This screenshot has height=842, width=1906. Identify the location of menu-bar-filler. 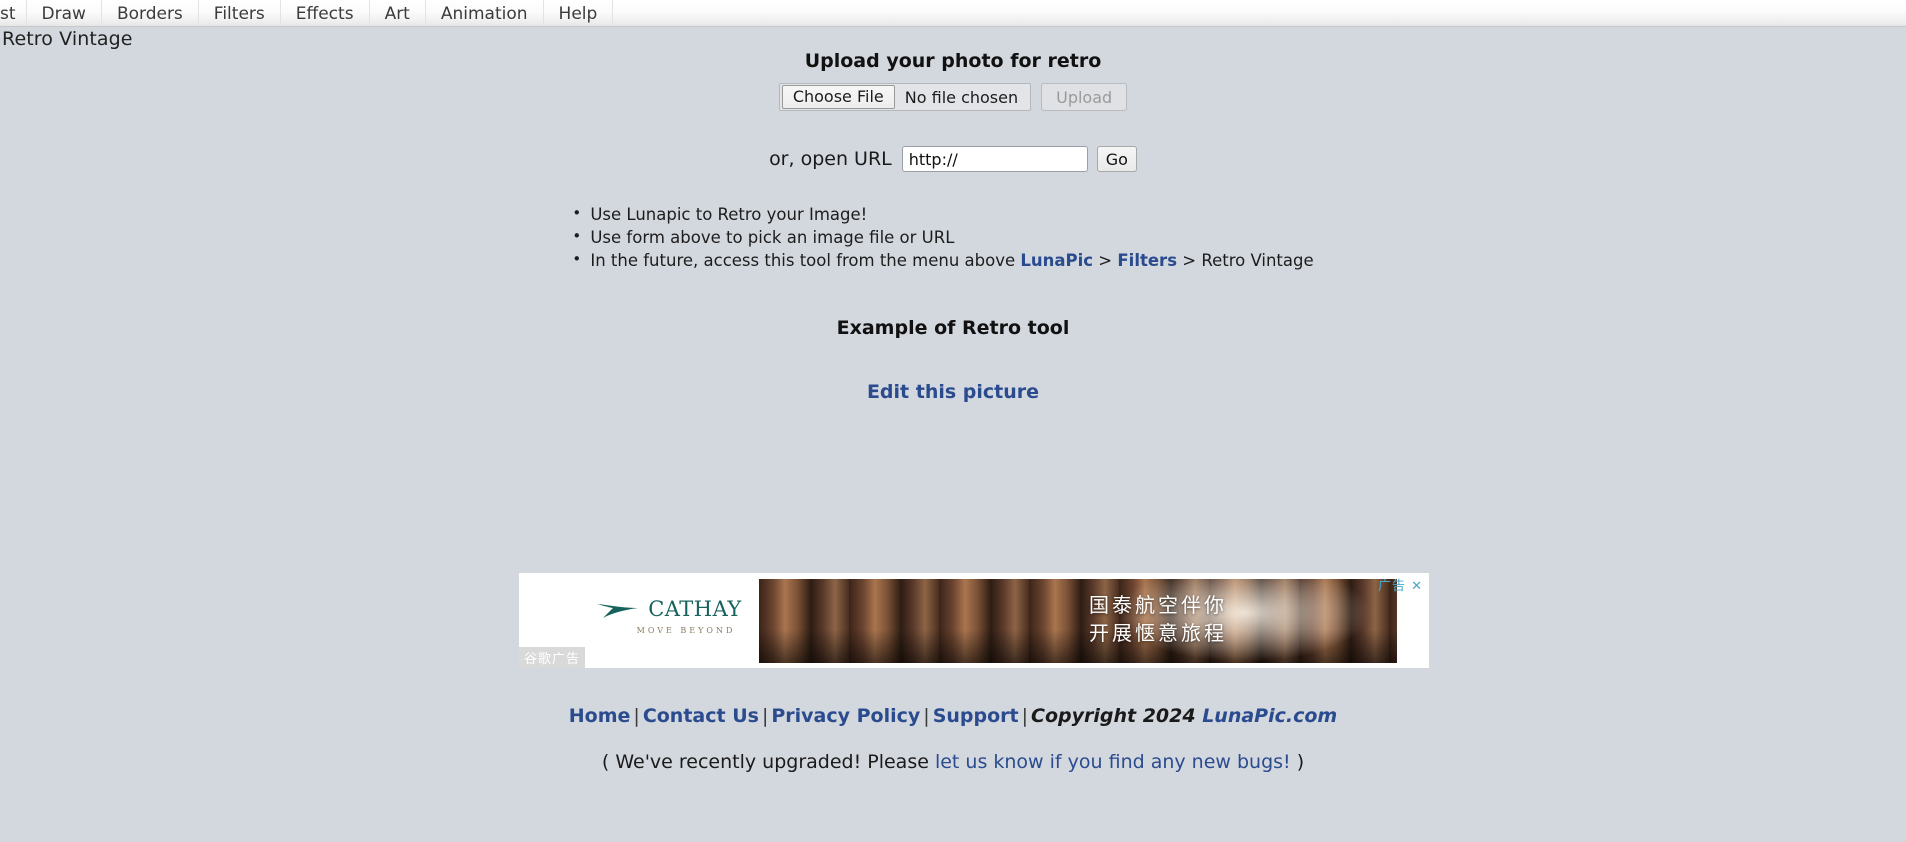
(1259, 13).